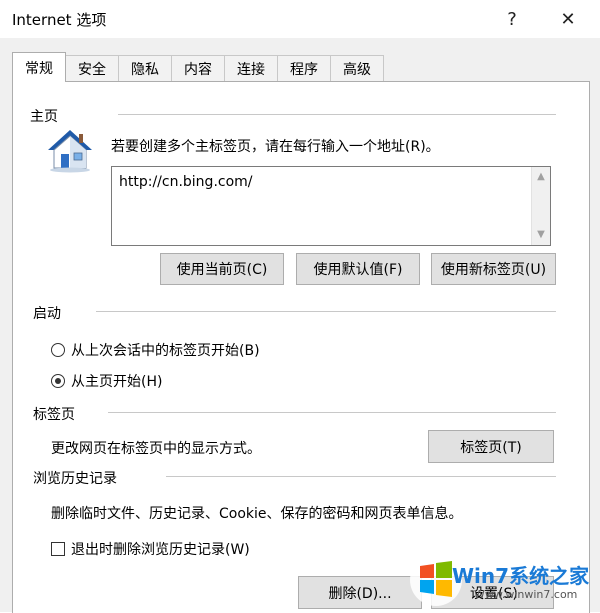 This screenshot has width=600, height=613. I want to click on tab-privacy: 隐私, so click(145, 68).